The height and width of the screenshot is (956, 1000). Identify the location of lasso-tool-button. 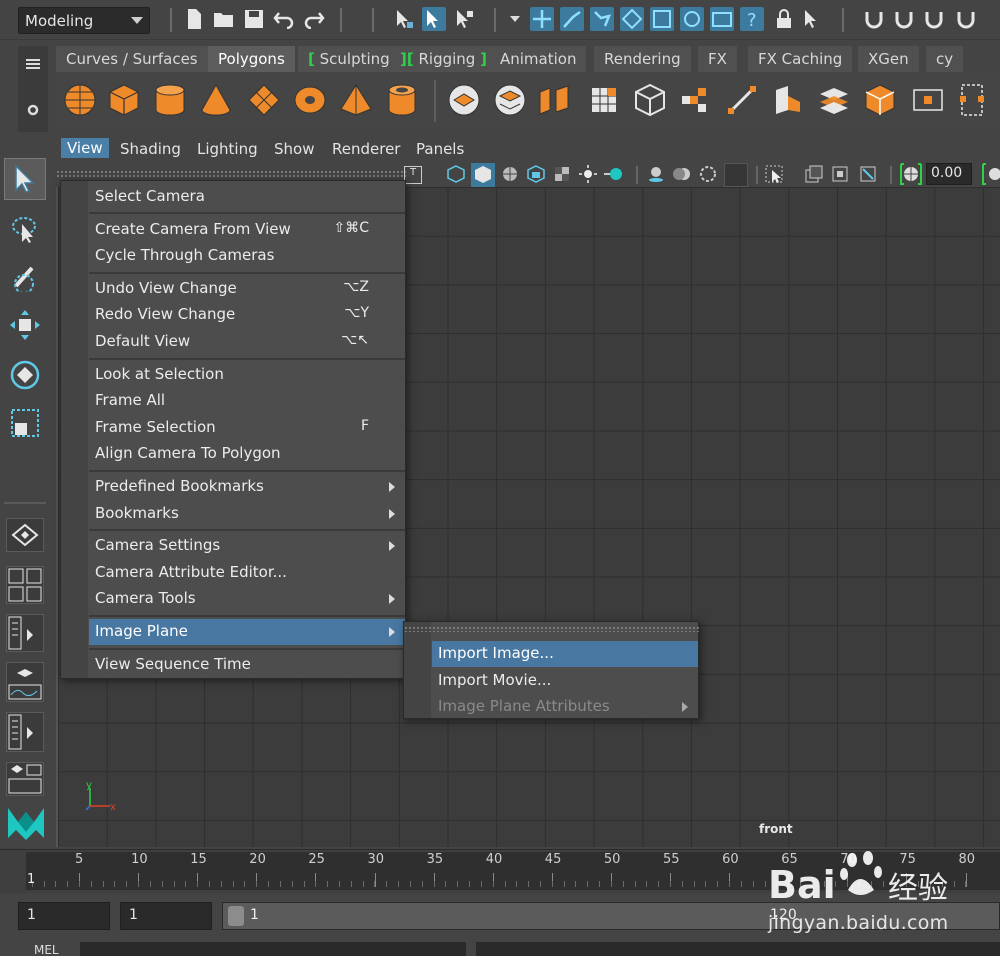
(25, 229).